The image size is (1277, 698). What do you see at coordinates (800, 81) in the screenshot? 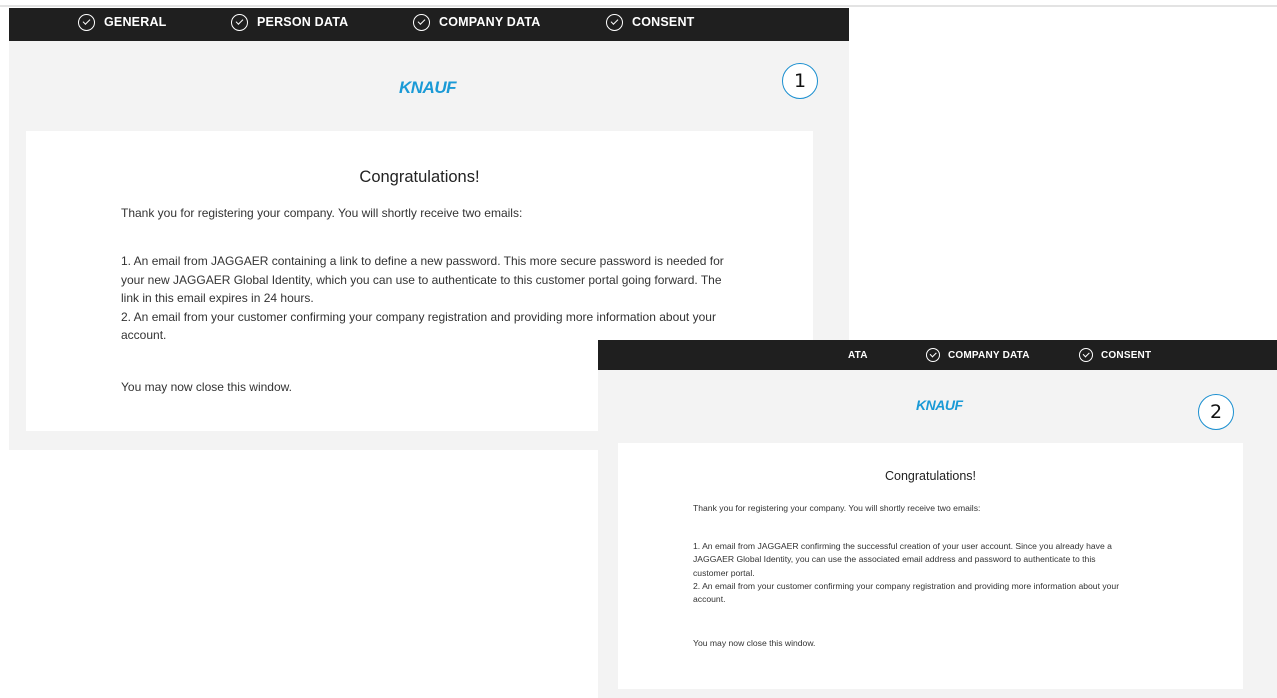
I see `annotation-badge-1: 1` at bounding box center [800, 81].